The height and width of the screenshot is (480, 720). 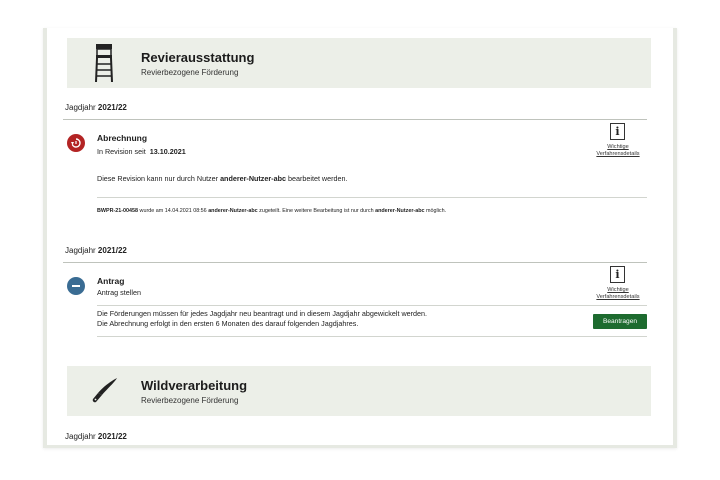 I want to click on section-title: Revierausstattung, so click(x=198, y=57).